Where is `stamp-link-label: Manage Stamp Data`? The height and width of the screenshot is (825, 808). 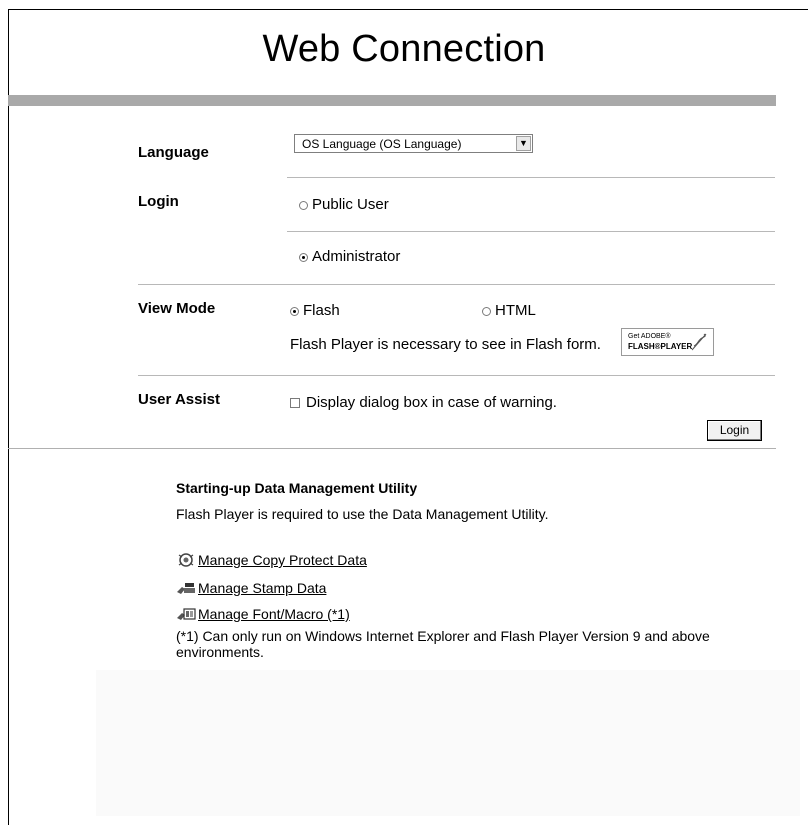
stamp-link-label: Manage Stamp Data is located at coordinates (262, 588).